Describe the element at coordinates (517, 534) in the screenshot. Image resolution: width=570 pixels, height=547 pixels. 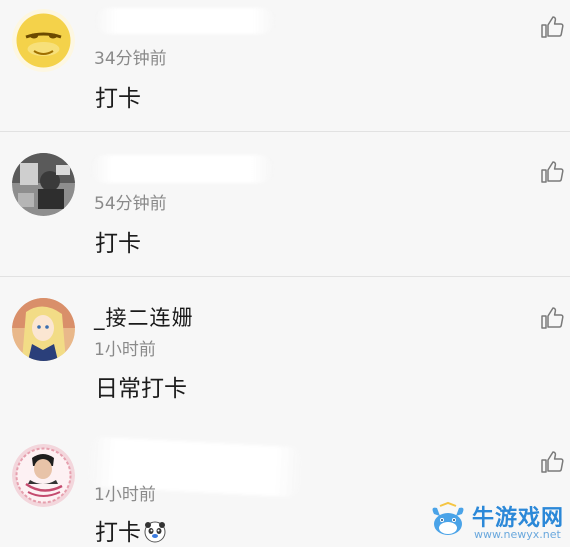
I see `watermark-url: www.newyx.net` at that location.